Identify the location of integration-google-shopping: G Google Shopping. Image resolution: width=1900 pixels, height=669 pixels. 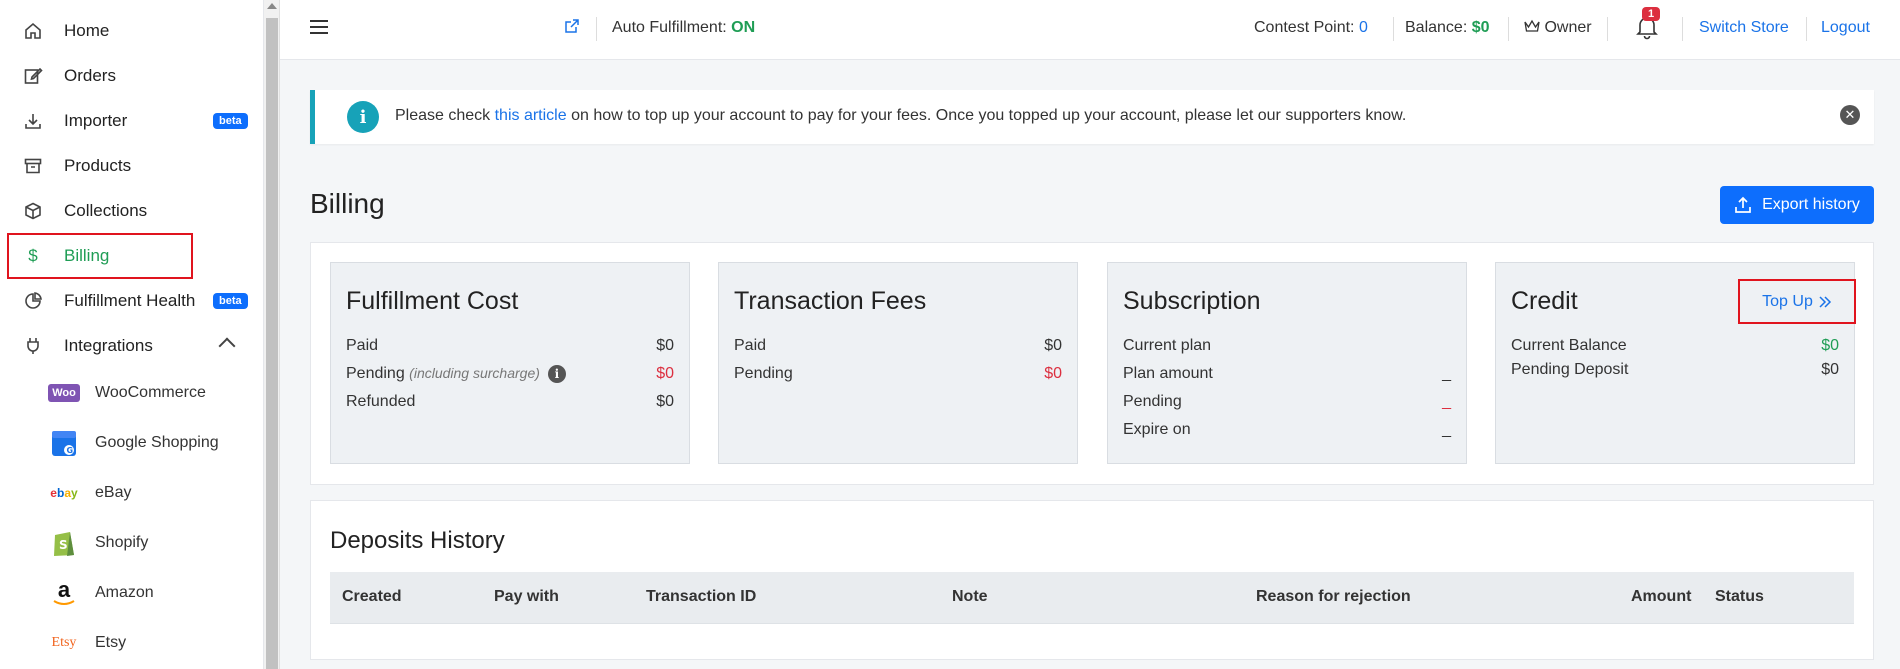
(156, 443).